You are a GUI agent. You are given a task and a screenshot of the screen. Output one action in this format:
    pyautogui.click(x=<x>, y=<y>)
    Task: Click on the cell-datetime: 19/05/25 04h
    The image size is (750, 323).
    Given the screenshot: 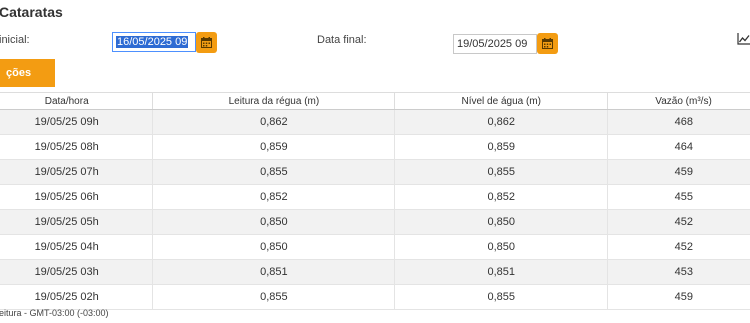 What is the action you would take?
    pyautogui.click(x=76, y=247)
    